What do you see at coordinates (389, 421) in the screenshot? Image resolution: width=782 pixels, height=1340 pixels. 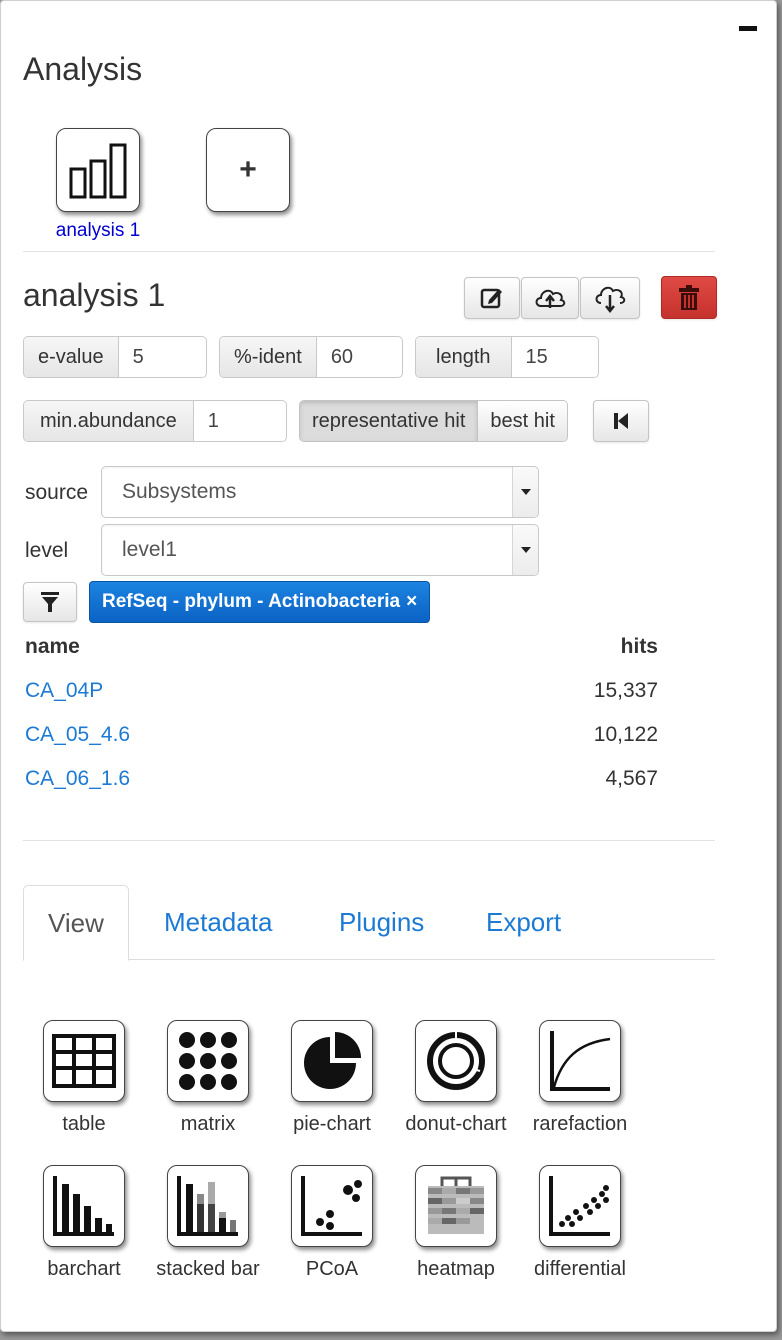 I see `representative-hit-button: representative hit` at bounding box center [389, 421].